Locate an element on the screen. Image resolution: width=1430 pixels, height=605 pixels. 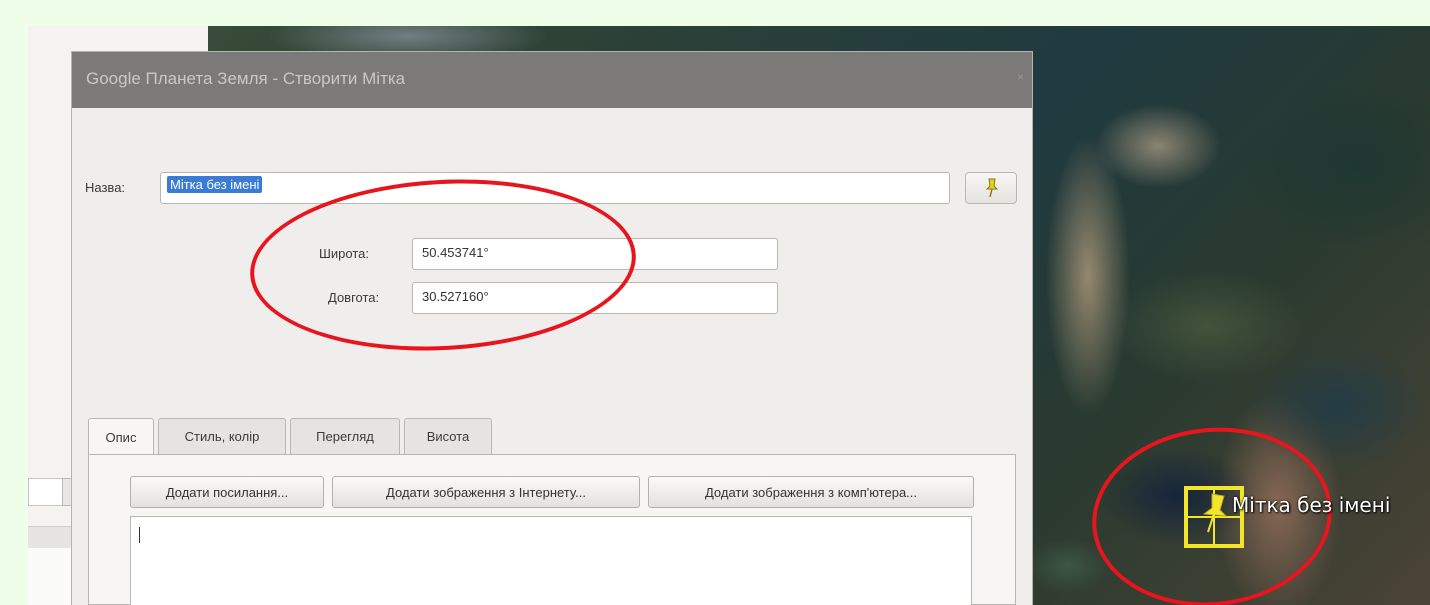
tab-view: Перегляд is located at coordinates (345, 436).